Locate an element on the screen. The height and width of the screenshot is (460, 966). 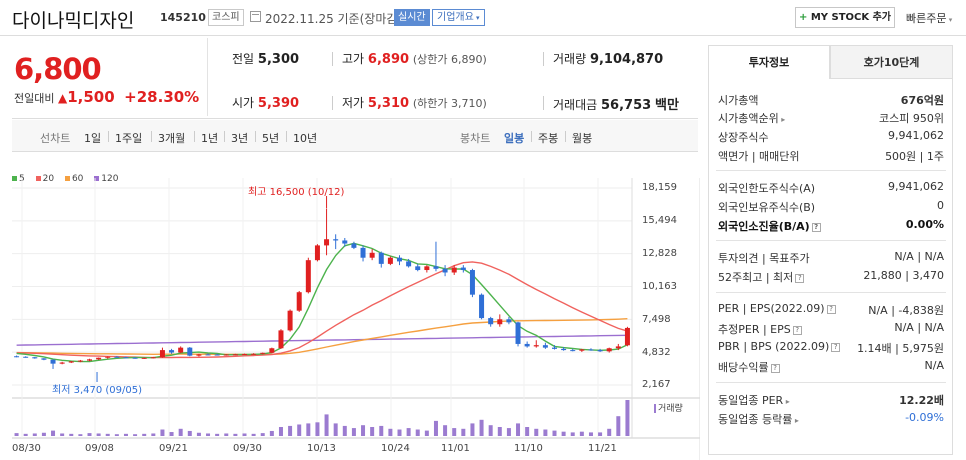
period-1d: 1일 is located at coordinates (92, 138).